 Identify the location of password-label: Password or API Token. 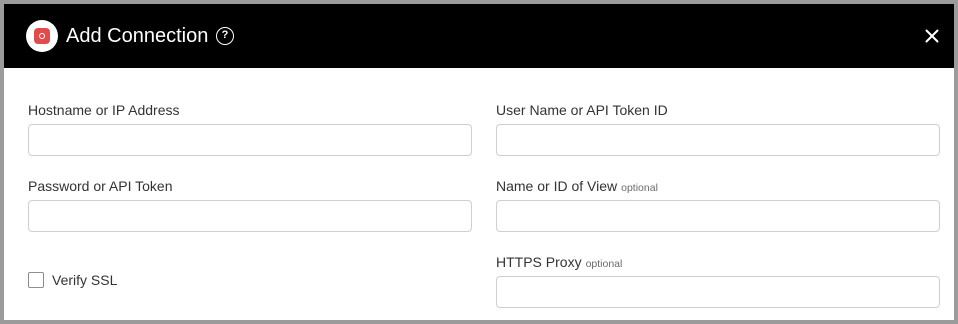
(100, 186).